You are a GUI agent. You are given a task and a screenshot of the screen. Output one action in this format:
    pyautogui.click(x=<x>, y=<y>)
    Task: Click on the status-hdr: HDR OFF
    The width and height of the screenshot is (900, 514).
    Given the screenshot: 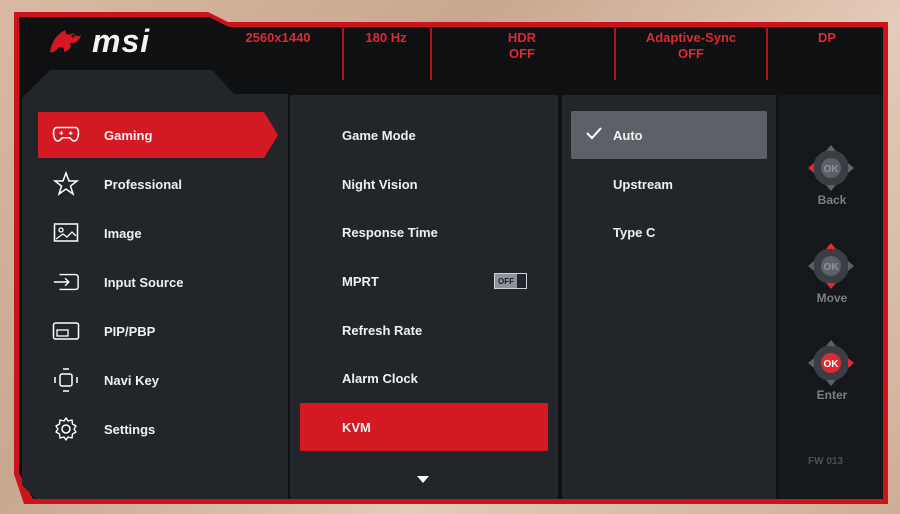 What is the action you would take?
    pyautogui.click(x=522, y=55)
    